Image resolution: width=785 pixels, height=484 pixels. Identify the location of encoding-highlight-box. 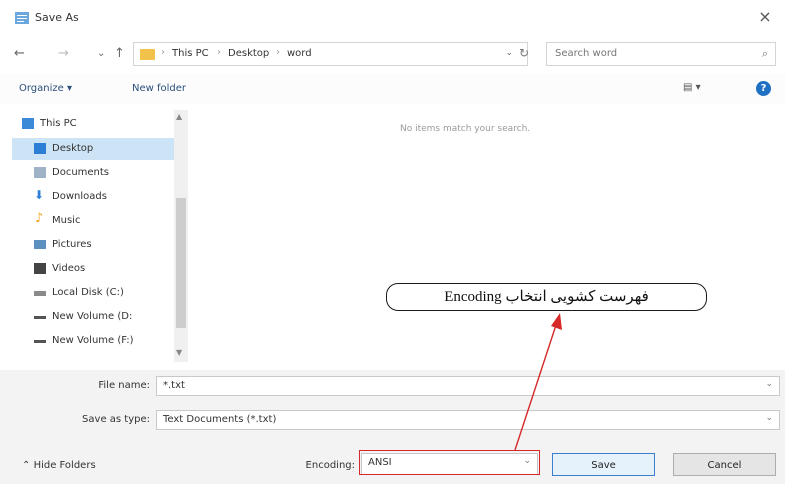
(449, 462).